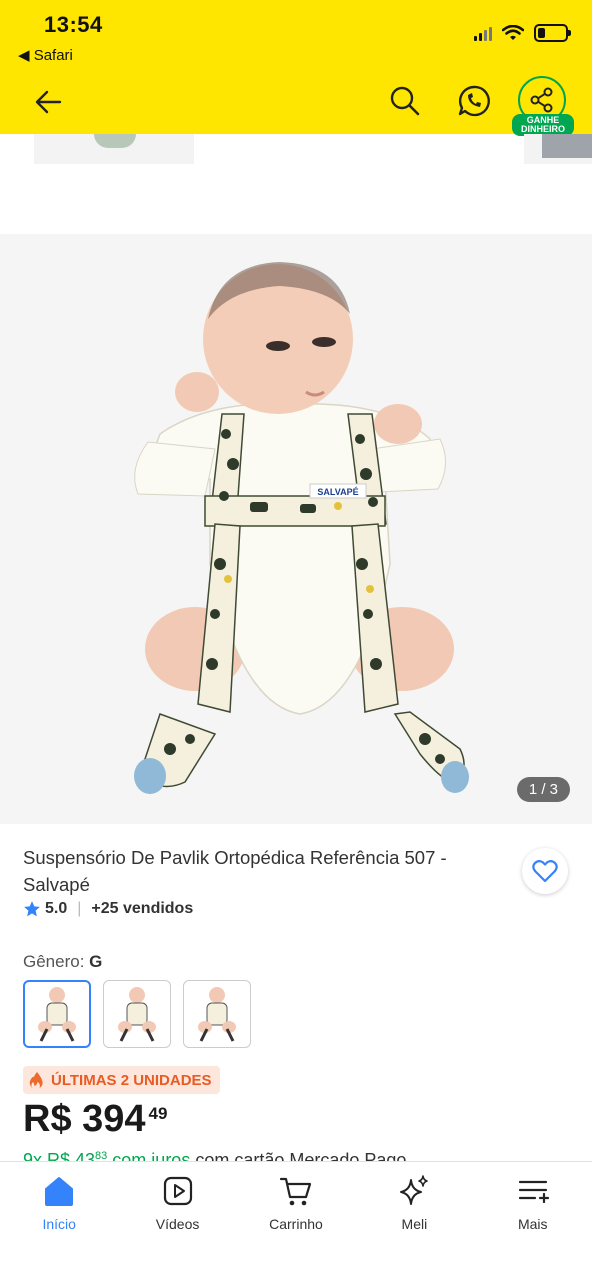  I want to click on nav-label: Meli, so click(414, 1224).